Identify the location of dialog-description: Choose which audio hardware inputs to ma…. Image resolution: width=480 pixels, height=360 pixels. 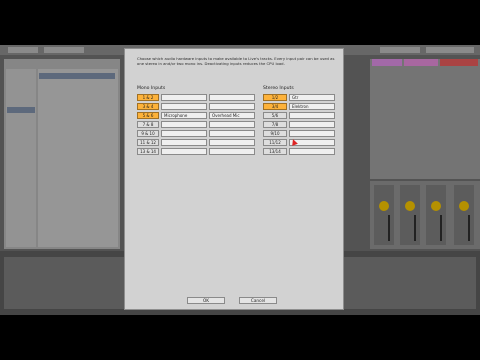
(236, 61).